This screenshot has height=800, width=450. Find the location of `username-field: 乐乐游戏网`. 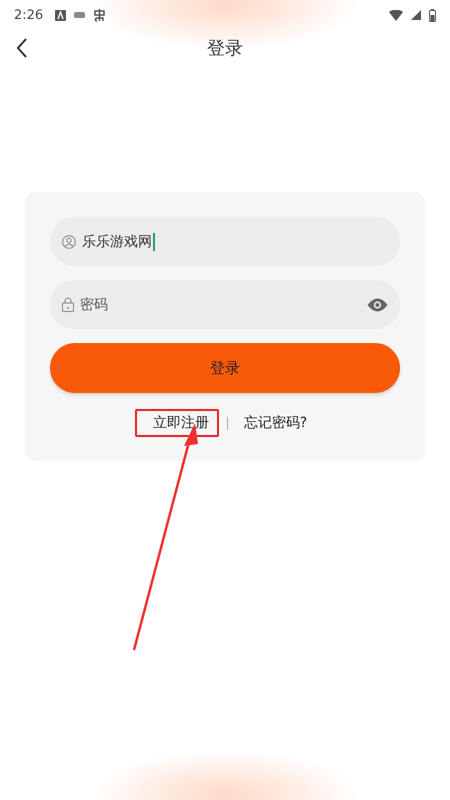

username-field: 乐乐游戏网 is located at coordinates (225, 241).